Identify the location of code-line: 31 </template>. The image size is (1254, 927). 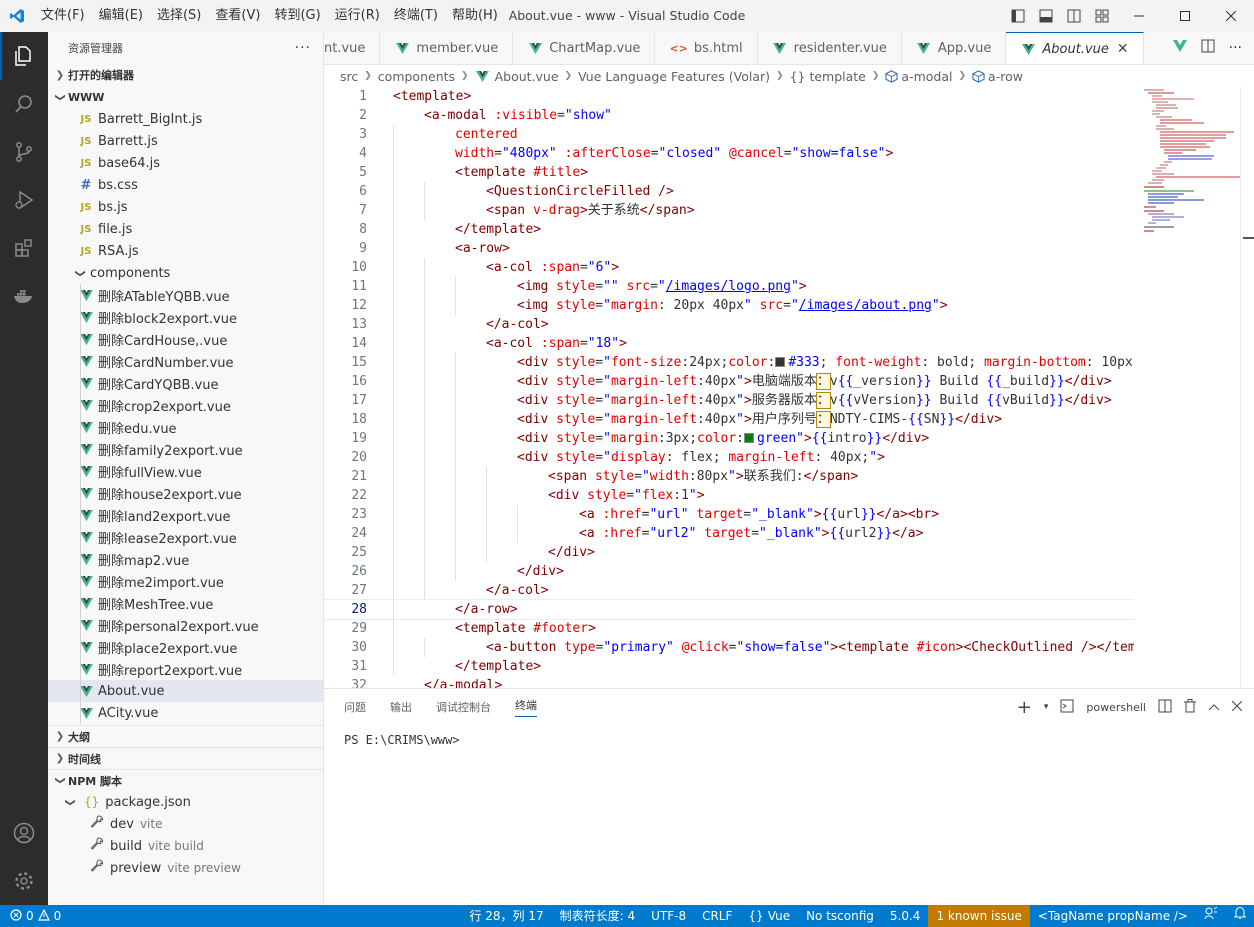
(729, 666).